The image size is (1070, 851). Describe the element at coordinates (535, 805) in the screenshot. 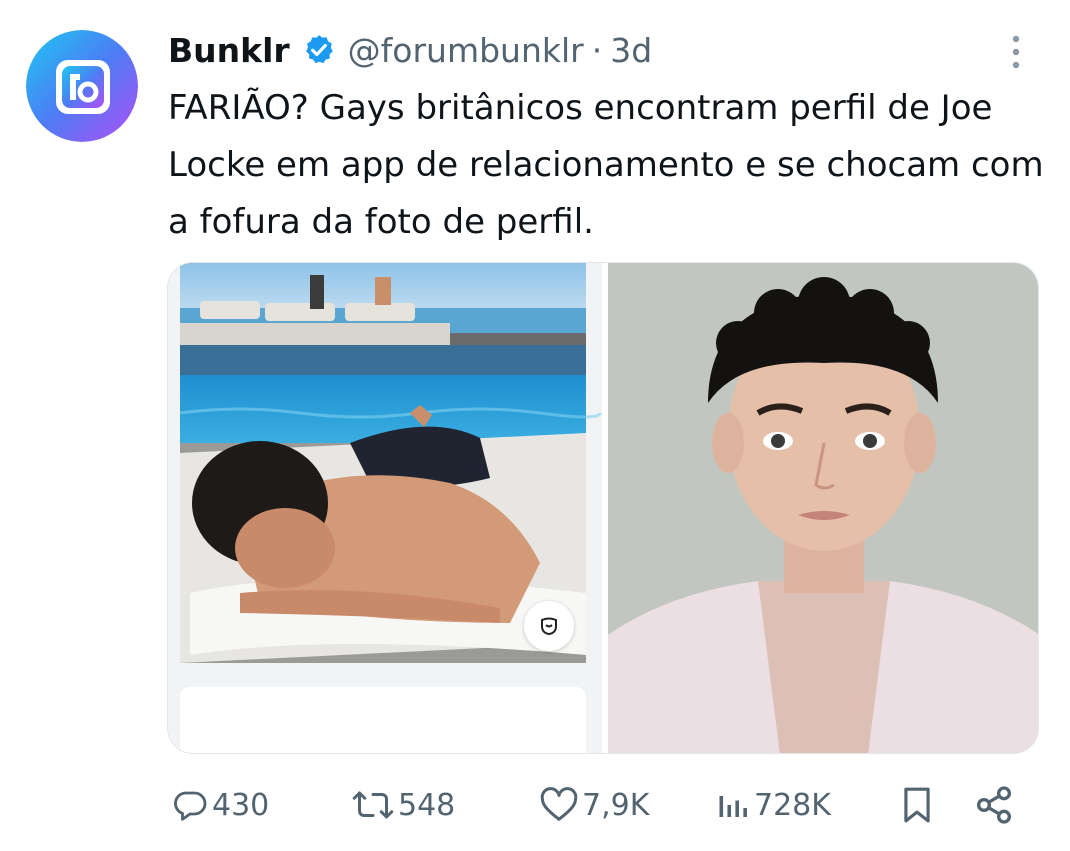

I see `action-bar: 430 548 7,9K 728K` at that location.